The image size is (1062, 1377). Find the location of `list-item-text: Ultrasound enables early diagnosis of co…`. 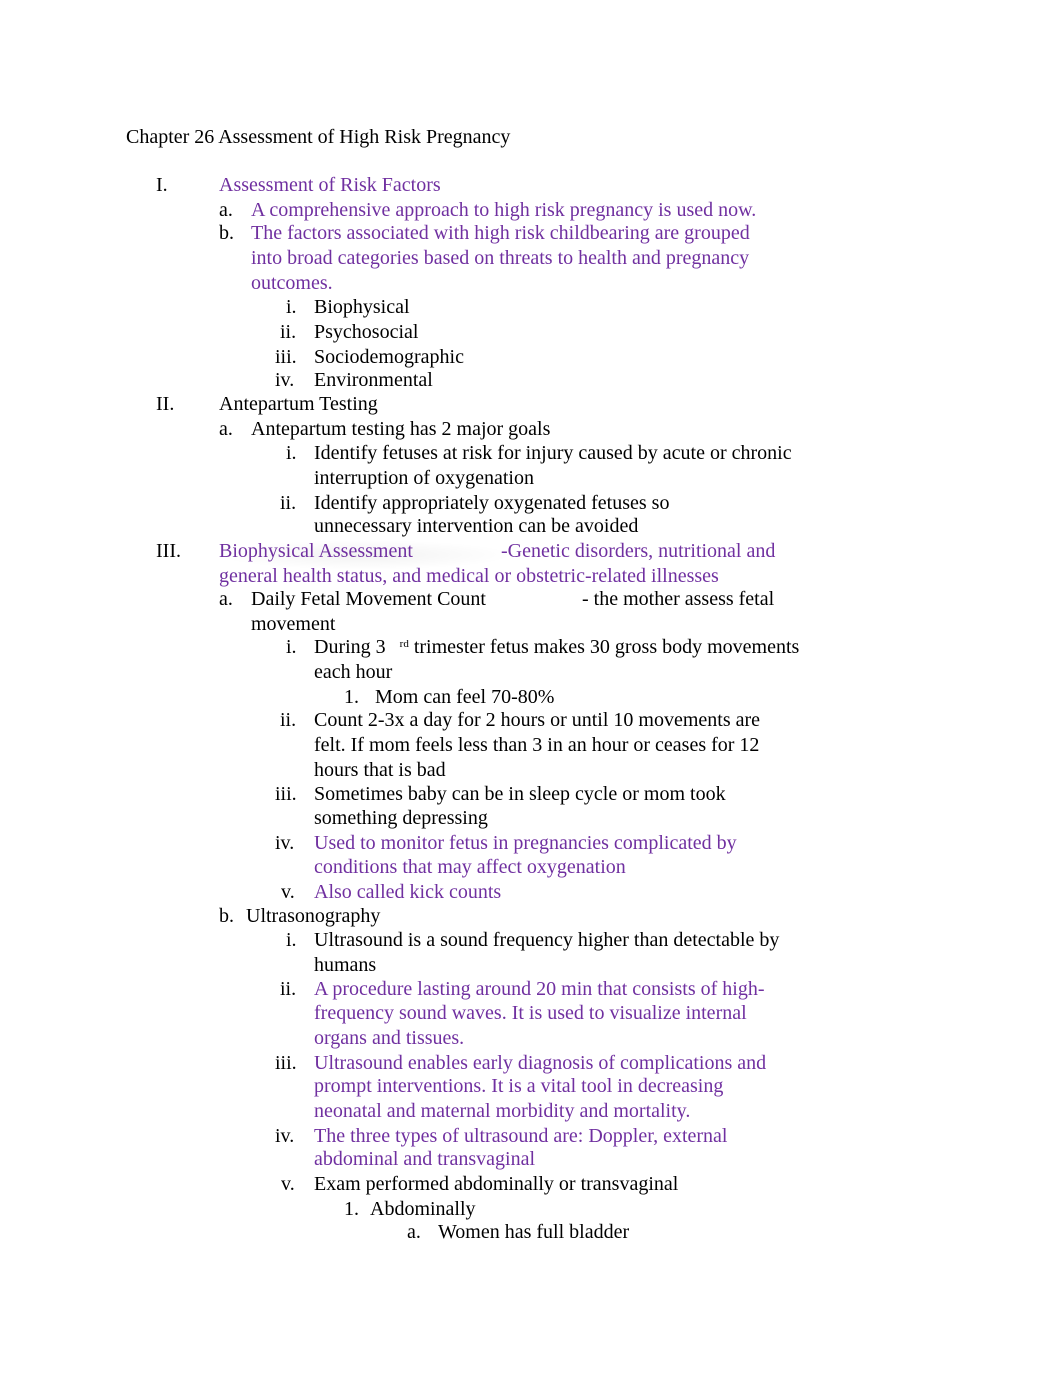

list-item-text: Ultrasound enables early diagnosis of co… is located at coordinates (540, 1063).